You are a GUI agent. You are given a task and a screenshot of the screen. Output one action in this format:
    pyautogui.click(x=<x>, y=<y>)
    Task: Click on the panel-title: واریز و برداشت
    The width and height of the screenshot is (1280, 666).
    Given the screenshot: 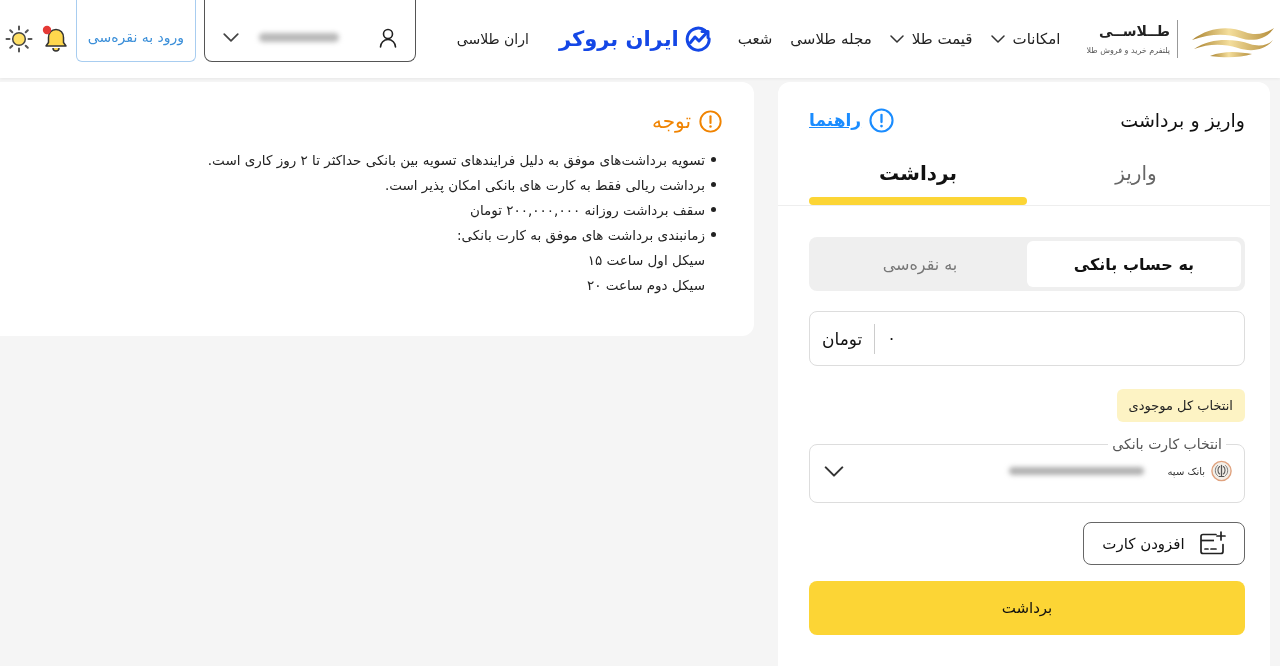 What is the action you would take?
    pyautogui.click(x=1182, y=120)
    